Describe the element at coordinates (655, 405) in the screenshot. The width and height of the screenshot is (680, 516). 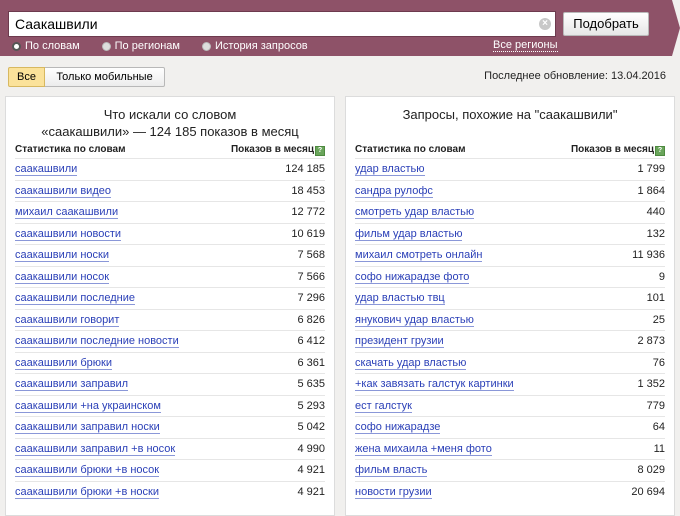
I see `impressions-count: 779` at that location.